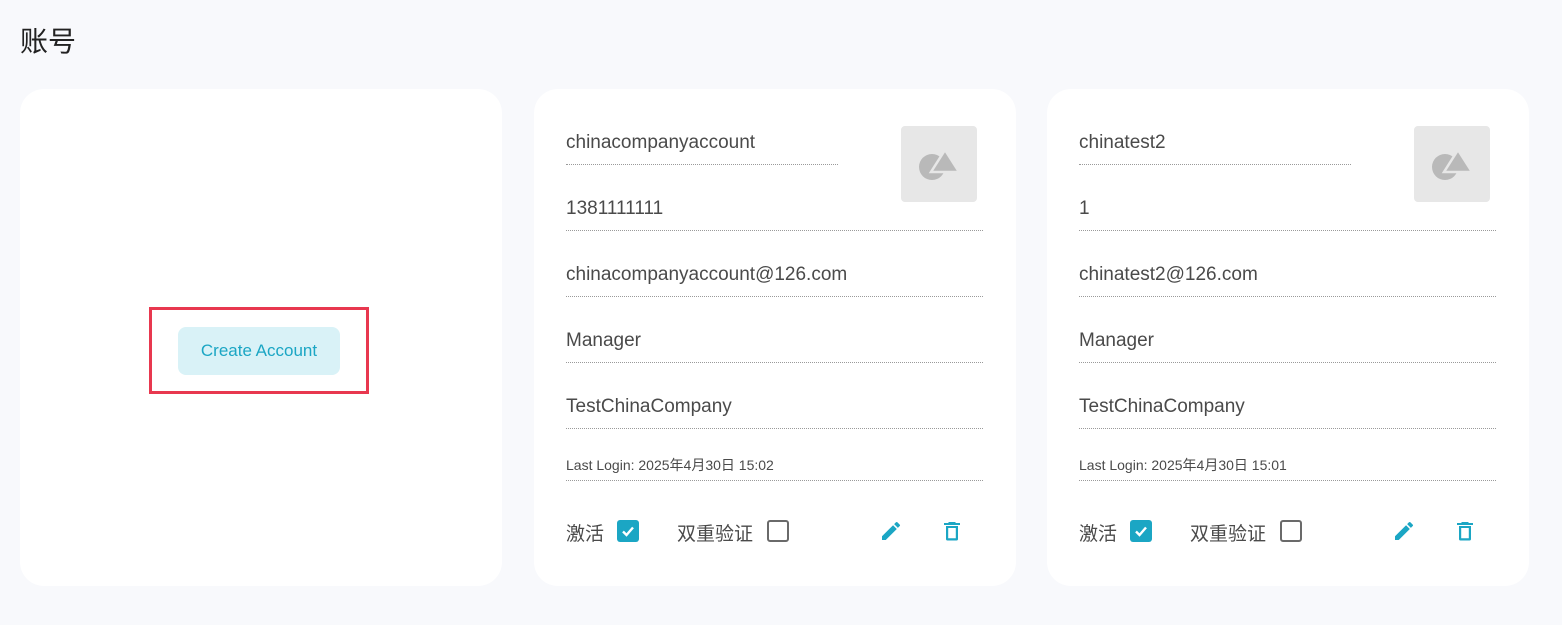 The width and height of the screenshot is (1562, 625). I want to click on page-title: 账号, so click(48, 41).